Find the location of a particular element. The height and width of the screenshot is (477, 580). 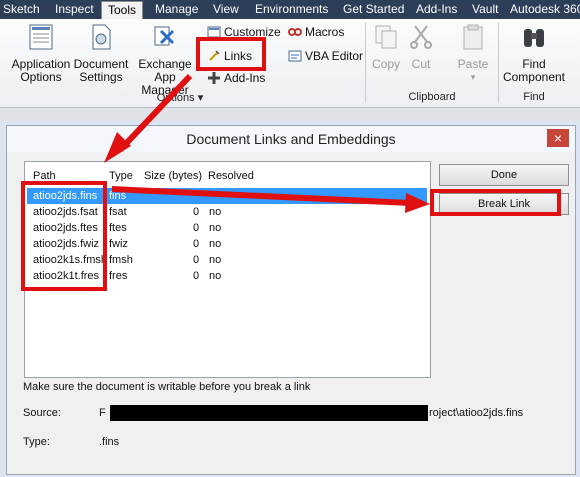

arrow-links-to-dialog is located at coordinates (155, 113).